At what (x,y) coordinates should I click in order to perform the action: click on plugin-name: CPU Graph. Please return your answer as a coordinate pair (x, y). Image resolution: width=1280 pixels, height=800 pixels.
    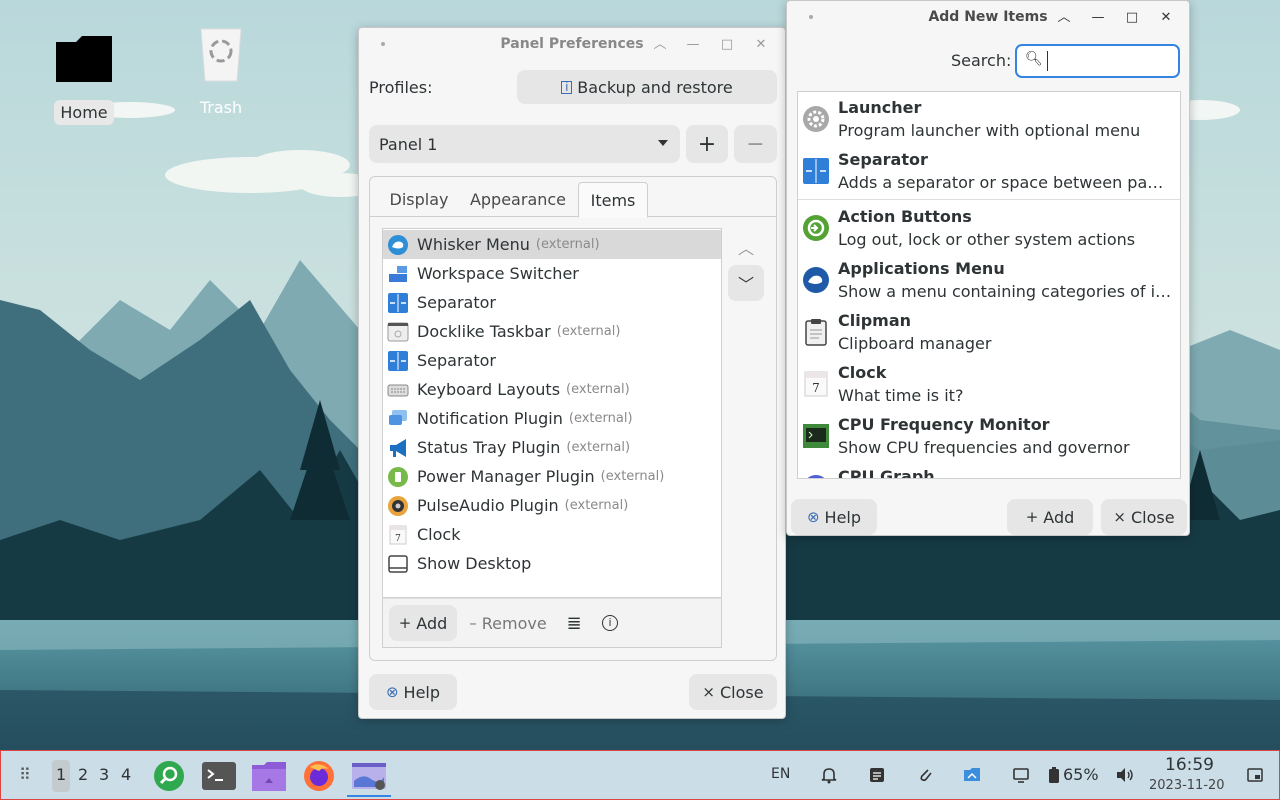
    Looking at the image, I should click on (886, 473).